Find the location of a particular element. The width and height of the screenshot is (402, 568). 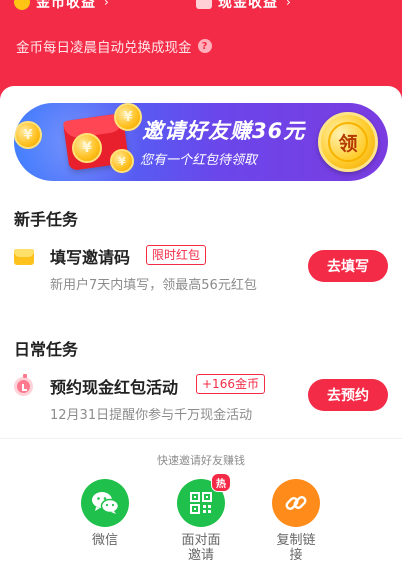

task-name: 填写邀请码 is located at coordinates (90, 257).